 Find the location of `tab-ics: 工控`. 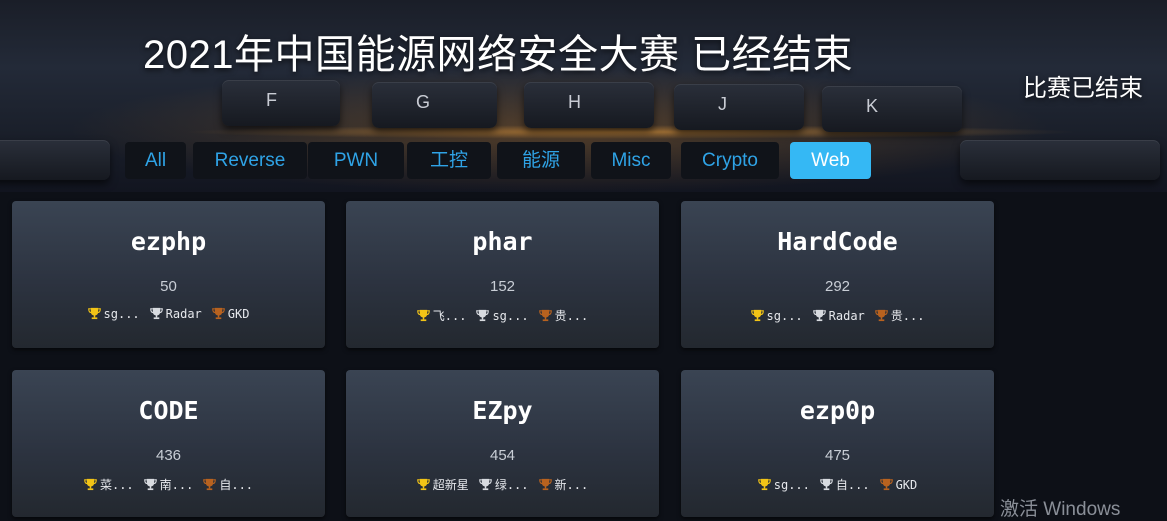

tab-ics: 工控 is located at coordinates (449, 160).